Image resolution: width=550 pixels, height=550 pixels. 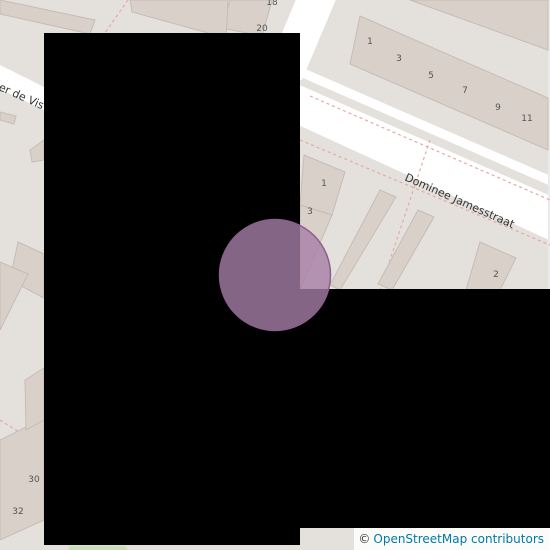 I want to click on house-number: 9, so click(x=498, y=108).